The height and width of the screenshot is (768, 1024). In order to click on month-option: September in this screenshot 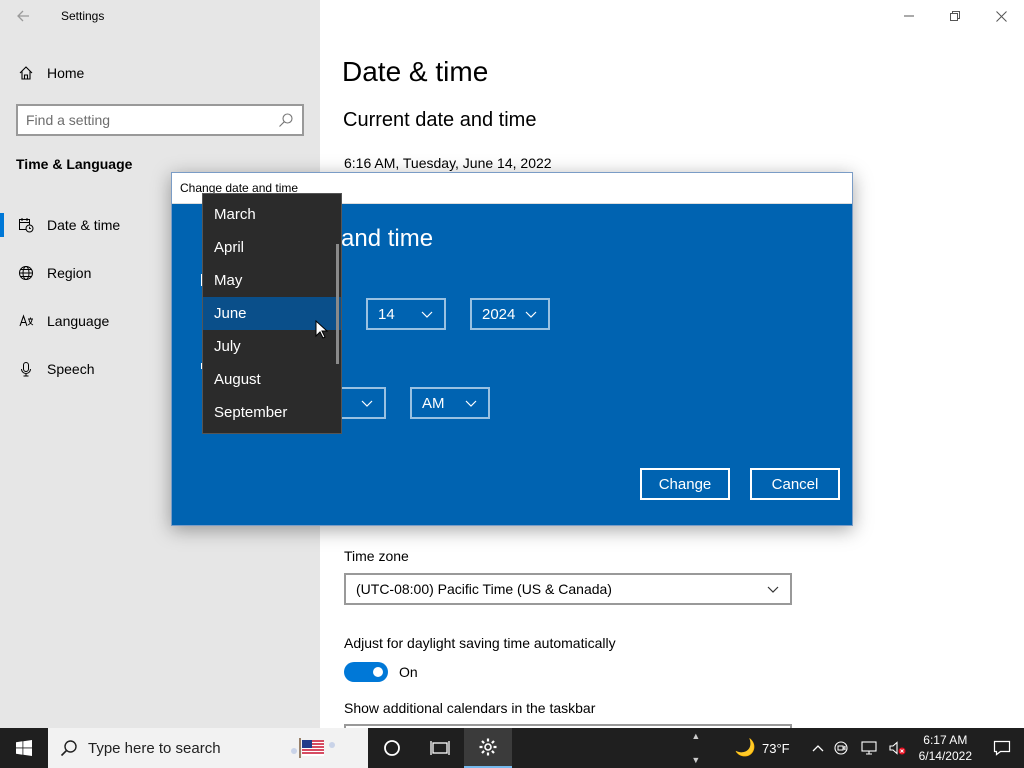, I will do `click(272, 412)`.